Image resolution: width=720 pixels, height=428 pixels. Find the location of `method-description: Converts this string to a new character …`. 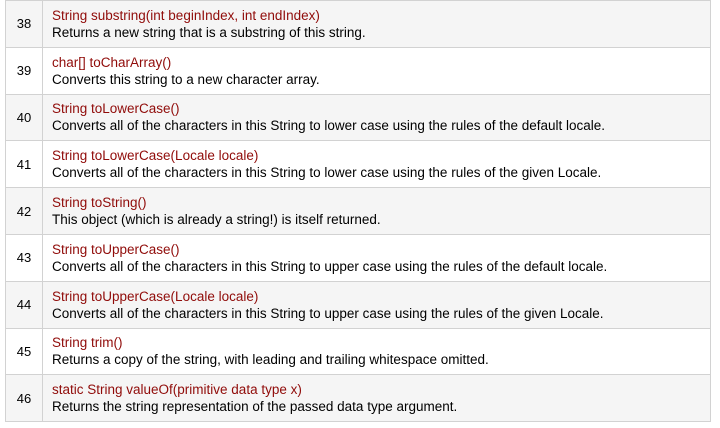

method-description: Converts this string to a new character … is located at coordinates (186, 79).